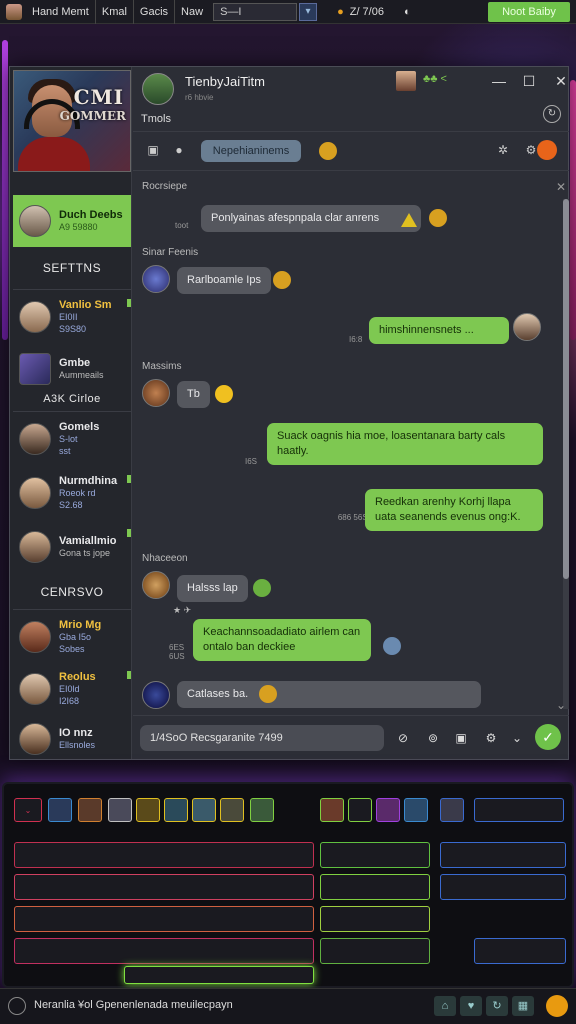 This screenshot has width=576, height=1024. What do you see at coordinates (308, 11) in the screenshot?
I see `chevron-down-icon: ▾` at bounding box center [308, 11].